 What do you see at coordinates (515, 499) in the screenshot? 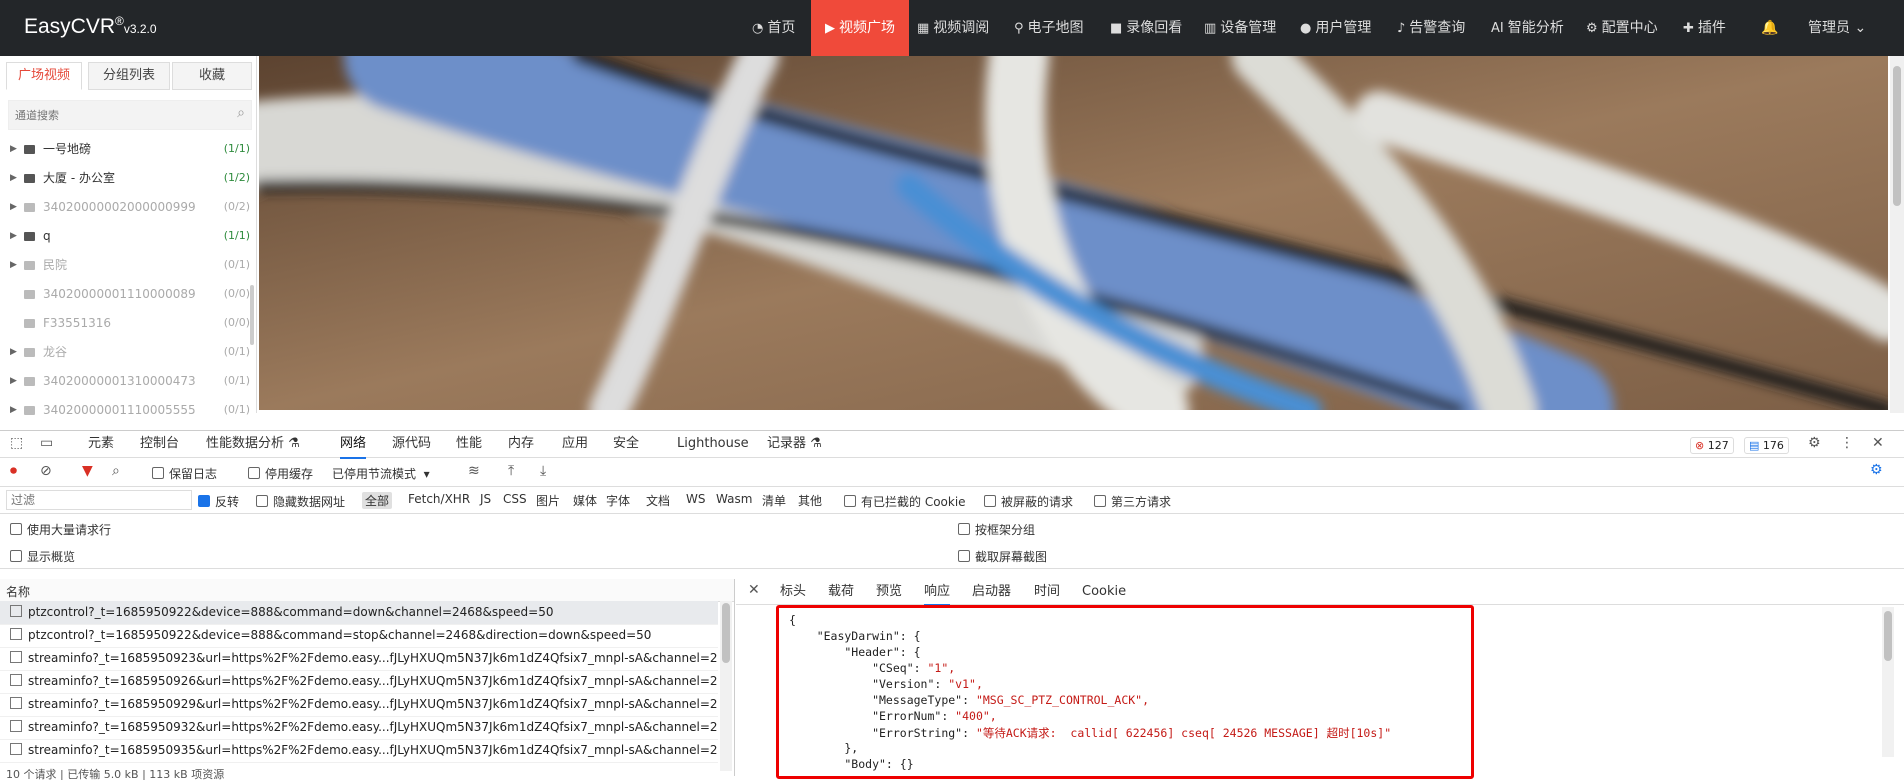
I see `type-filter: CSS` at bounding box center [515, 499].